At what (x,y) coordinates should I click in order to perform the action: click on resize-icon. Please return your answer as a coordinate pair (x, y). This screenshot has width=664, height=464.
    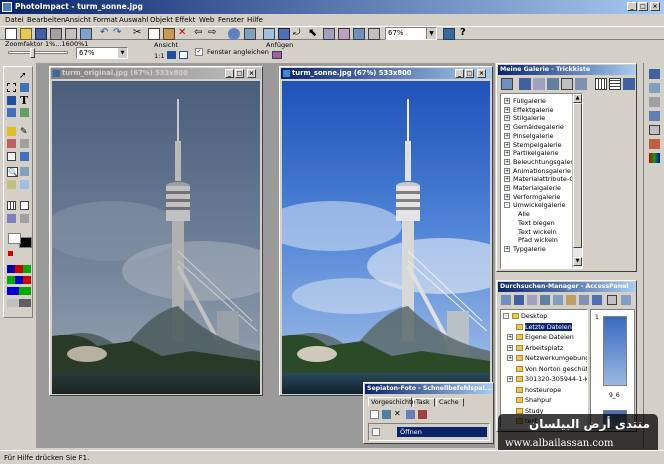
    Looking at the image, I should click on (284, 34).